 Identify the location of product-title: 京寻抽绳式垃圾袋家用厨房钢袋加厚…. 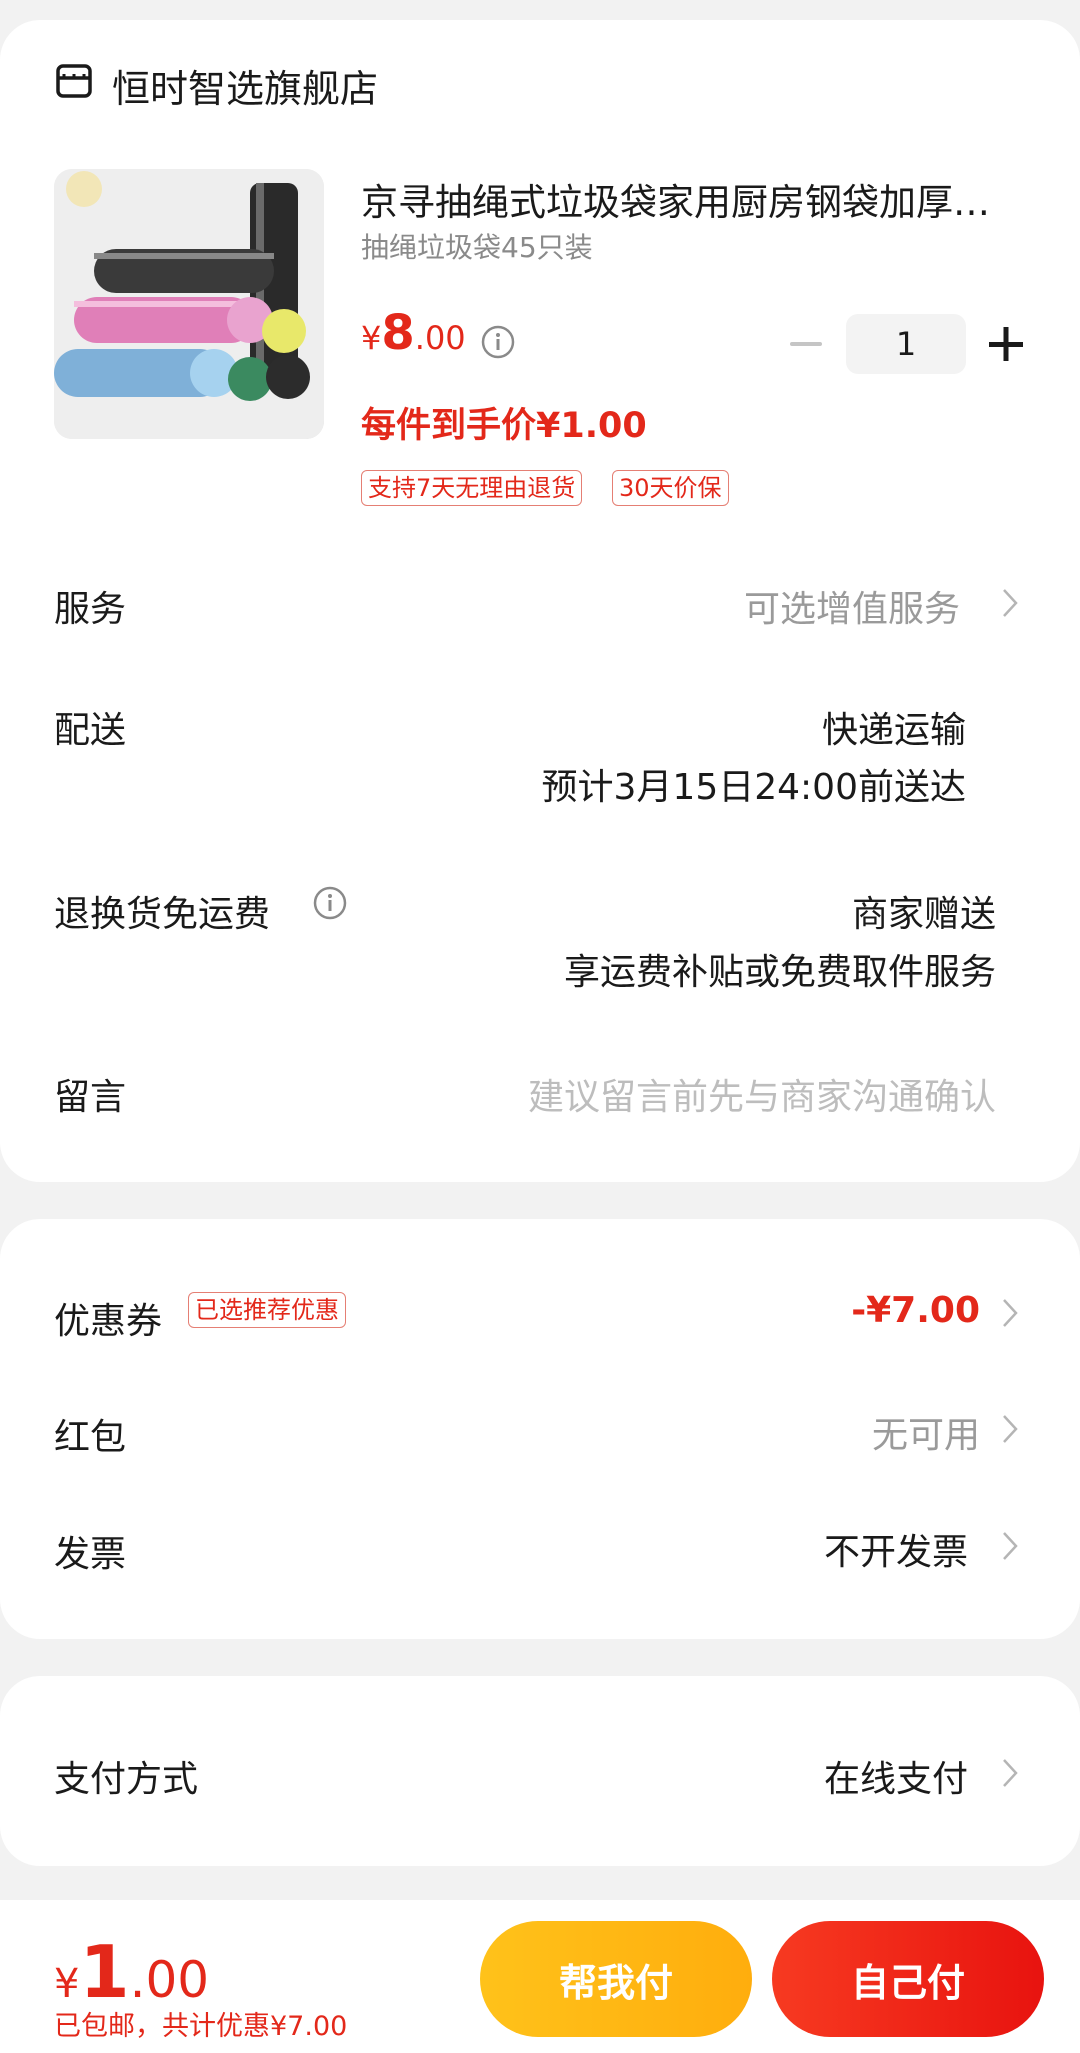
(693, 199).